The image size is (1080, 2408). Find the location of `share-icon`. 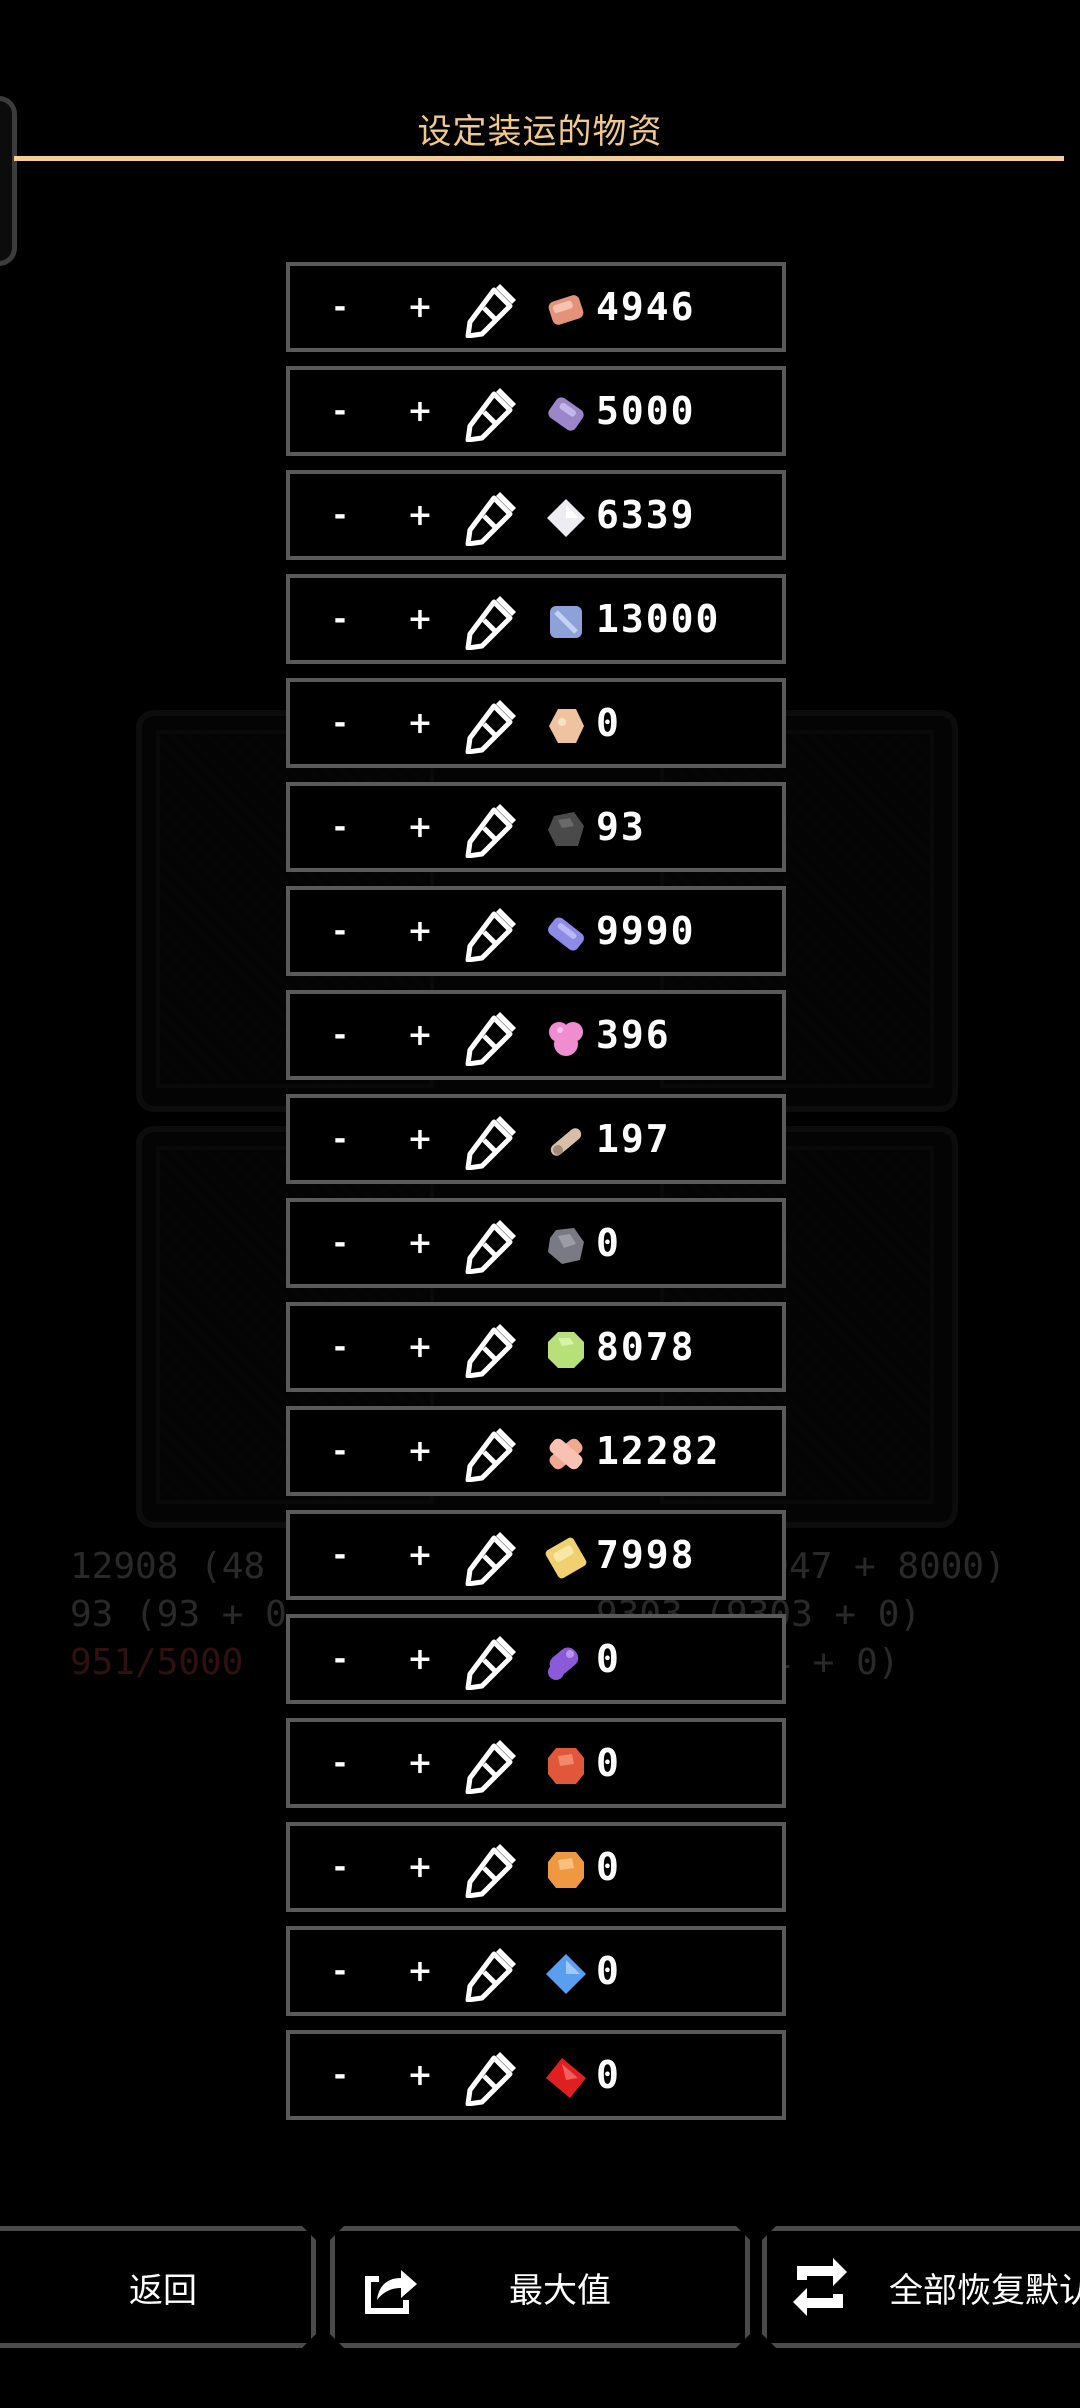

share-icon is located at coordinates (390, 2287).